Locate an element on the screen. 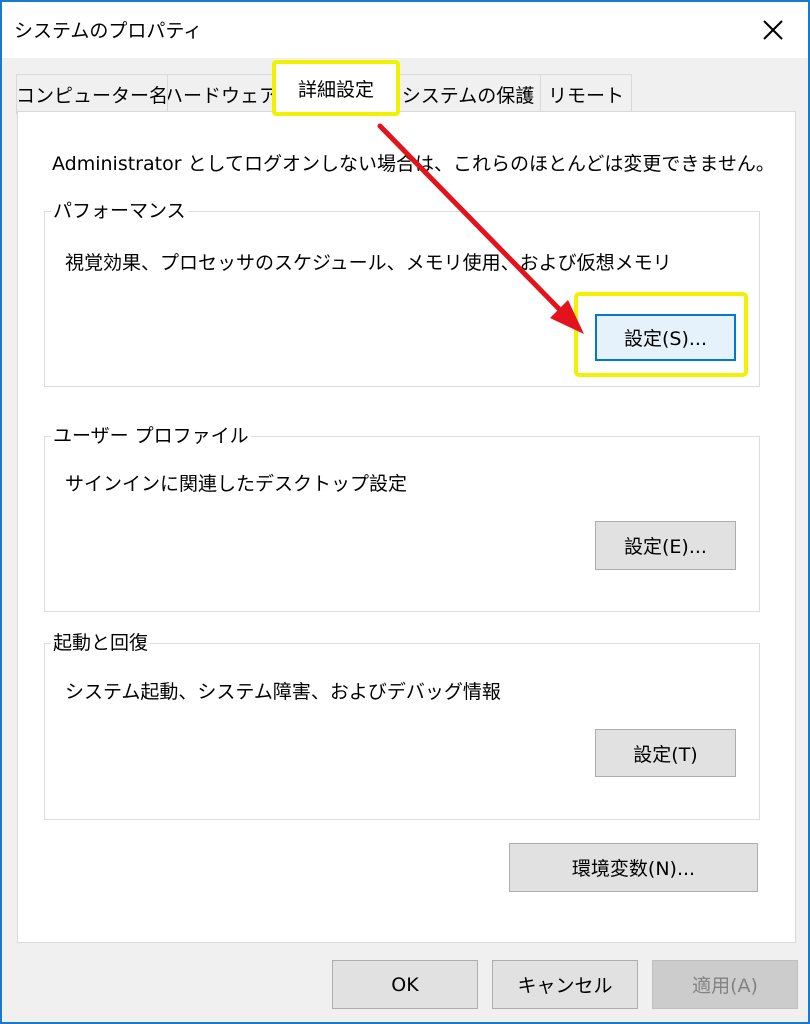 This screenshot has width=810, height=1024. user-profiles-description: サインインに関連したデスクトップ設定 is located at coordinates (236, 484).